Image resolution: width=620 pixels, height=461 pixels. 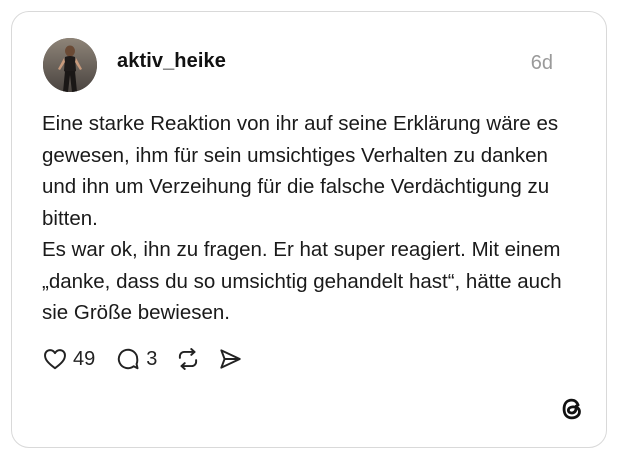 I want to click on reply-button: 3, so click(x=136, y=359).